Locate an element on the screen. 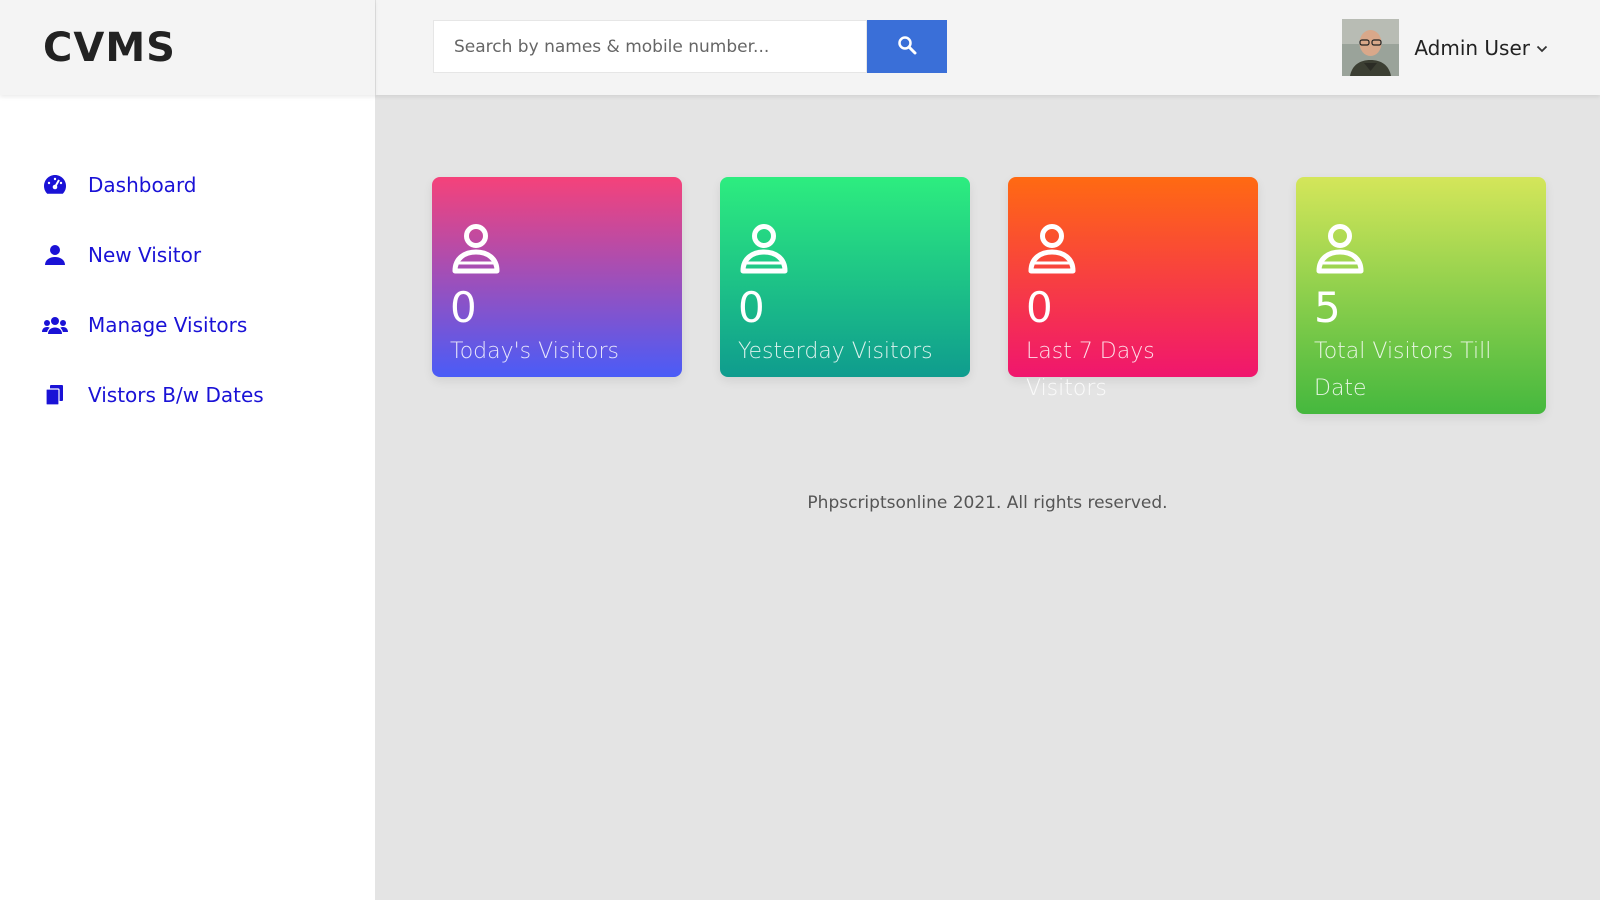 The width and height of the screenshot is (1600, 900). search-button is located at coordinates (907, 46).